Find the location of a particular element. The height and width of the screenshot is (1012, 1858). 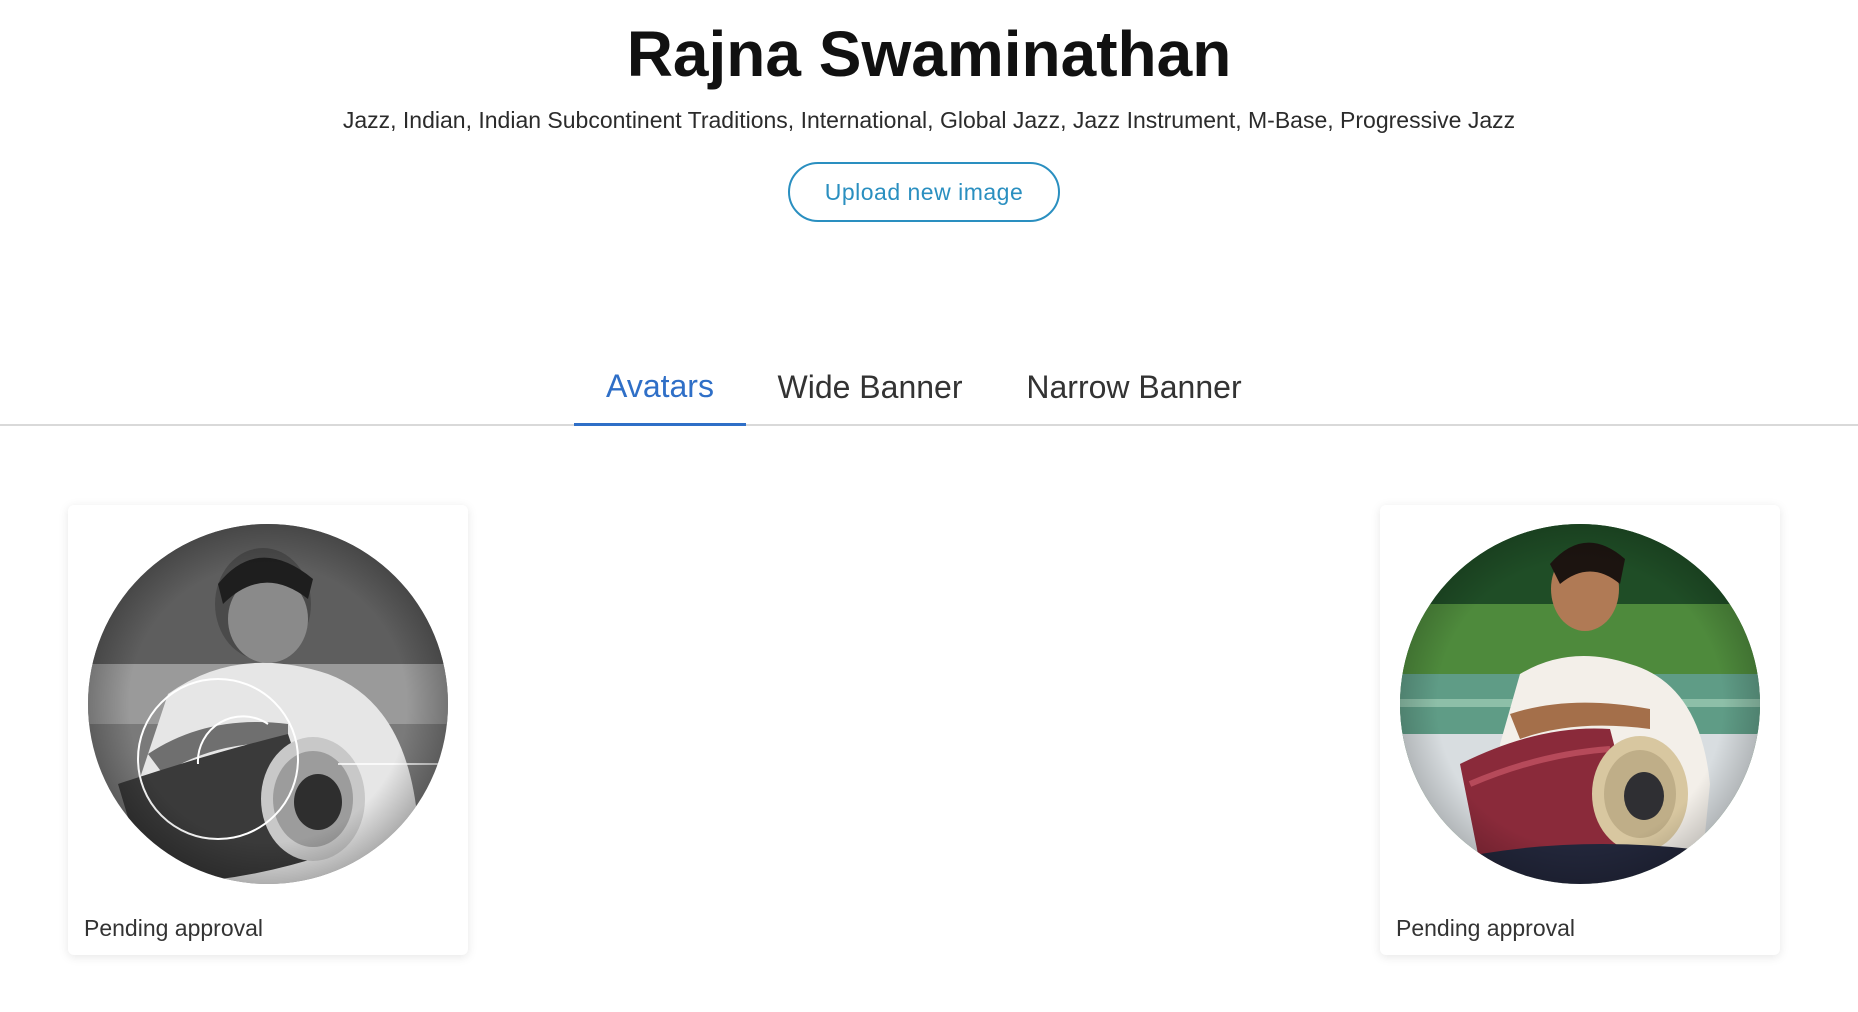

image-type-tabs: Avatars Wide Banner Narrow Banner is located at coordinates (929, 388).